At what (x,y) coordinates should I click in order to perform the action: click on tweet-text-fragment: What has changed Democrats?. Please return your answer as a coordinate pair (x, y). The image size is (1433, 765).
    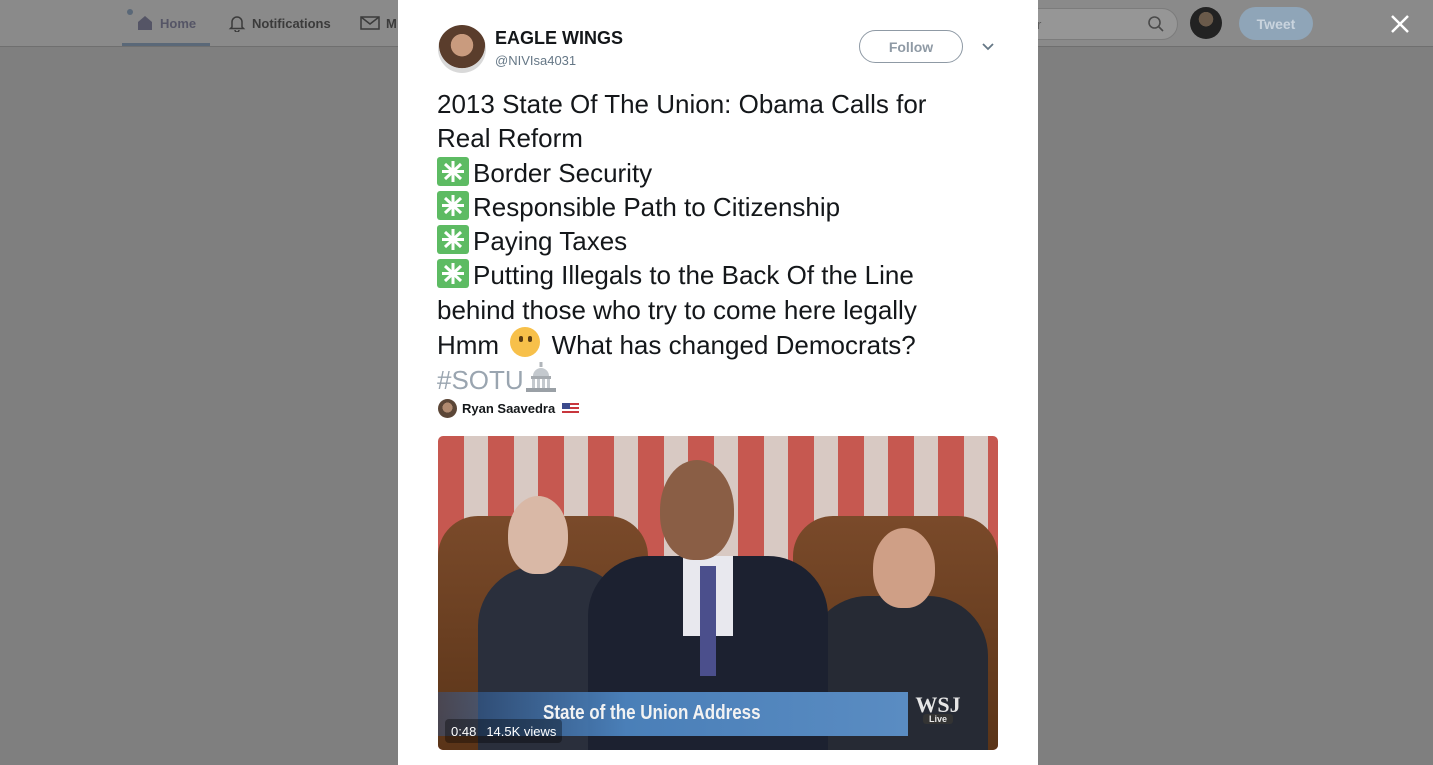
    Looking at the image, I should click on (733, 345).